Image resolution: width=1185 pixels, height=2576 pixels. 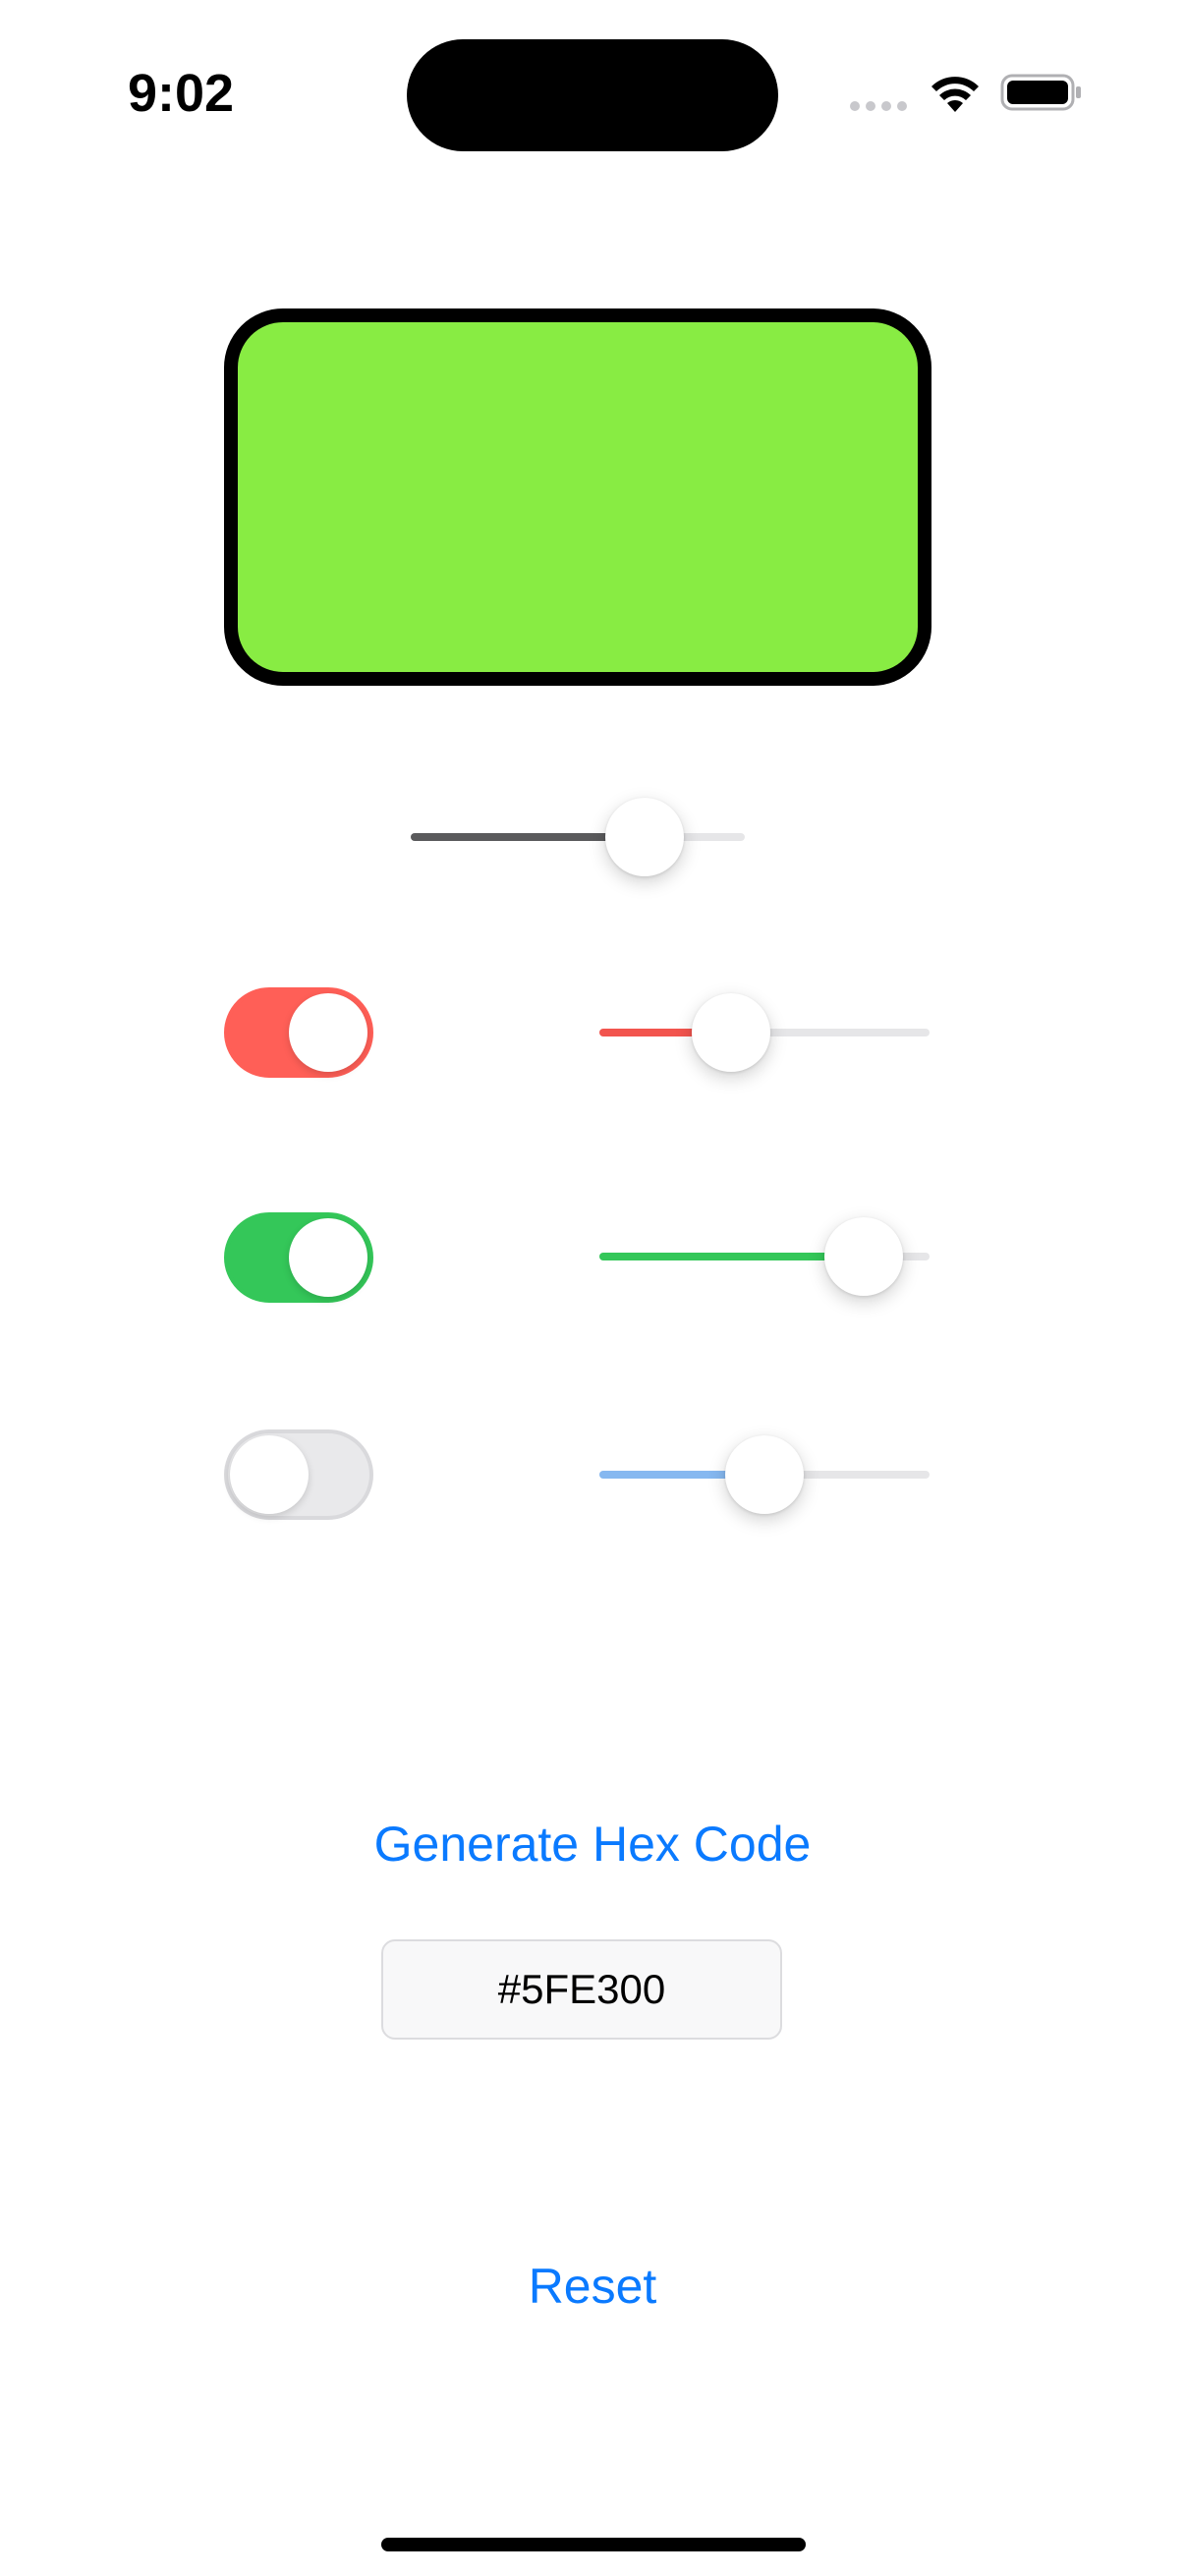 What do you see at coordinates (732, 1032) in the screenshot?
I see `red-slider-thumb` at bounding box center [732, 1032].